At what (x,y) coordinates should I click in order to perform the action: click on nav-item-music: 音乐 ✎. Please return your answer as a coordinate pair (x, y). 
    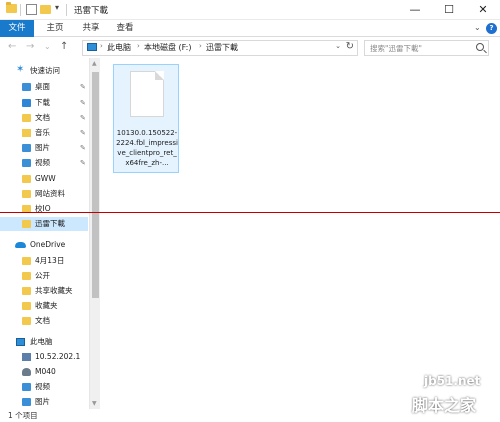
    Looking at the image, I should click on (44, 133).